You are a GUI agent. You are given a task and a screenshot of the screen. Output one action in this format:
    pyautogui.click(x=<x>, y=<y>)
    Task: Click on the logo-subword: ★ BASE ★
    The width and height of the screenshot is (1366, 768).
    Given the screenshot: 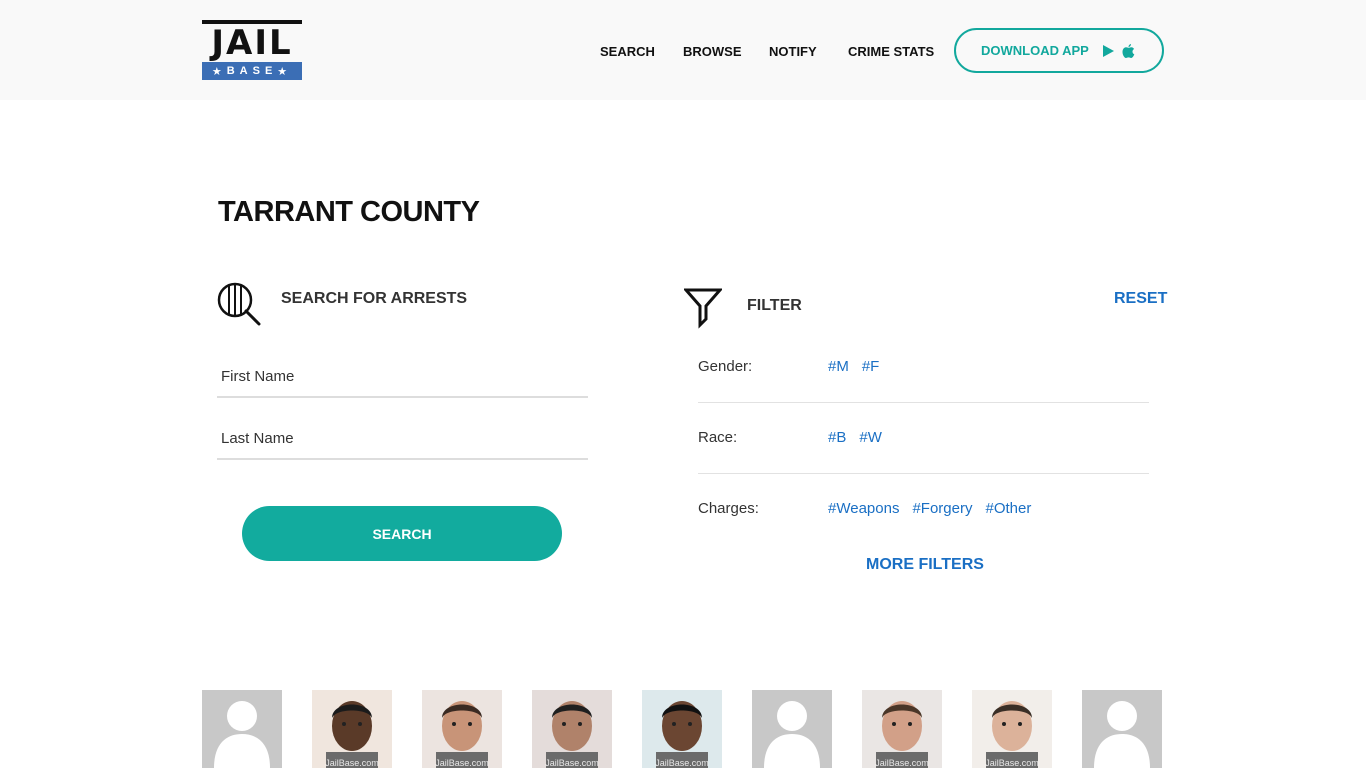 What is the action you would take?
    pyautogui.click(x=252, y=71)
    